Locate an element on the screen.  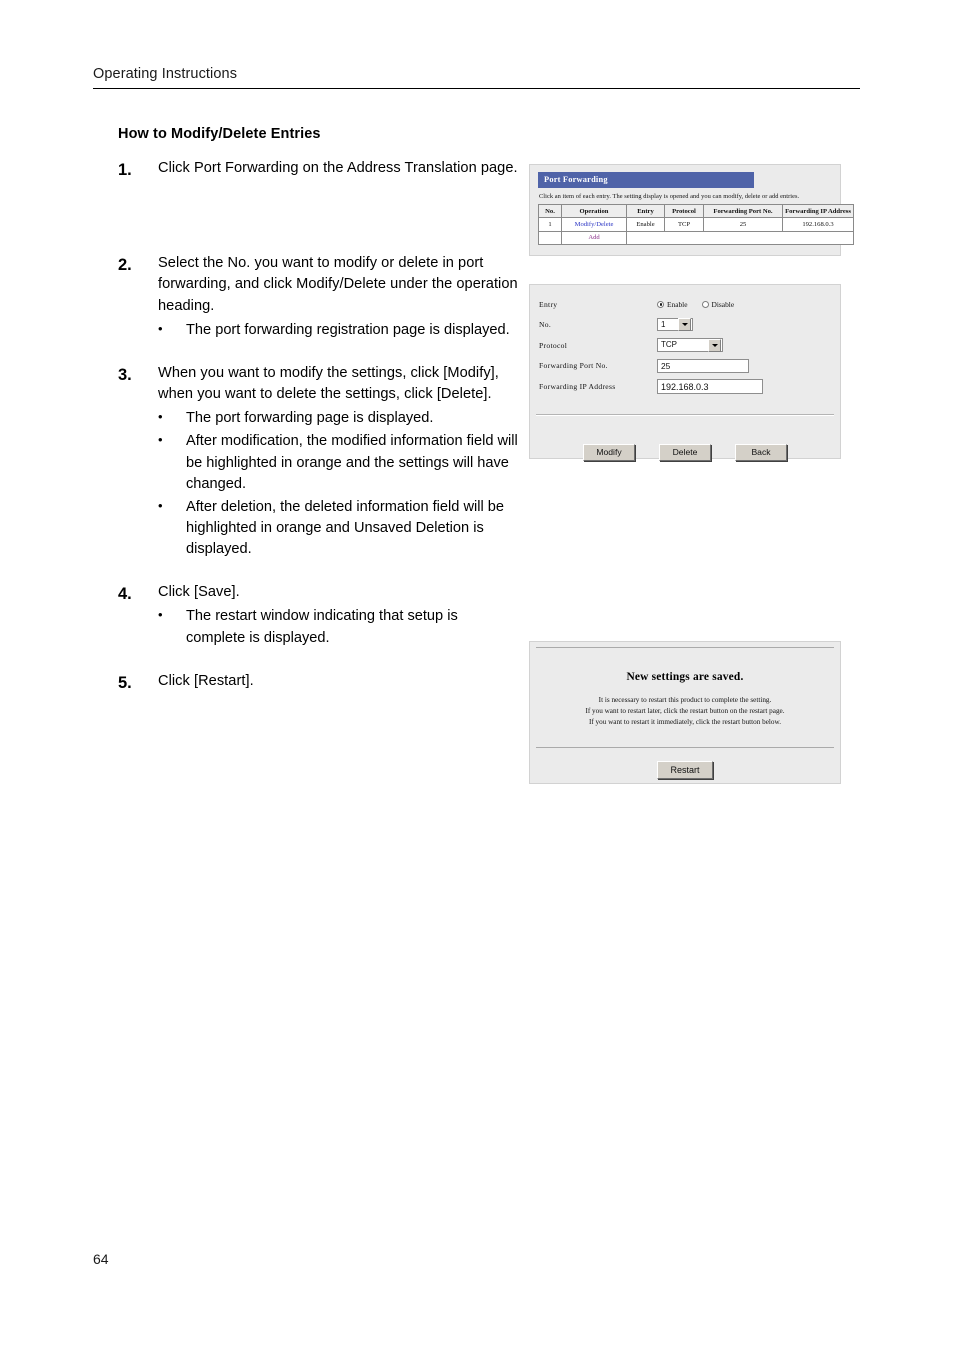
label-forwarding-port: Forwarding Port No. is located at coordinates (573, 366).